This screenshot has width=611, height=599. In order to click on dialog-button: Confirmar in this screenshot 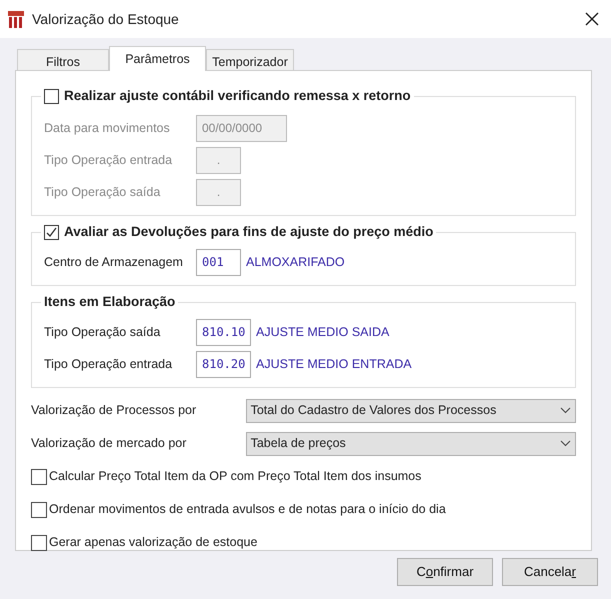, I will do `click(445, 572)`.